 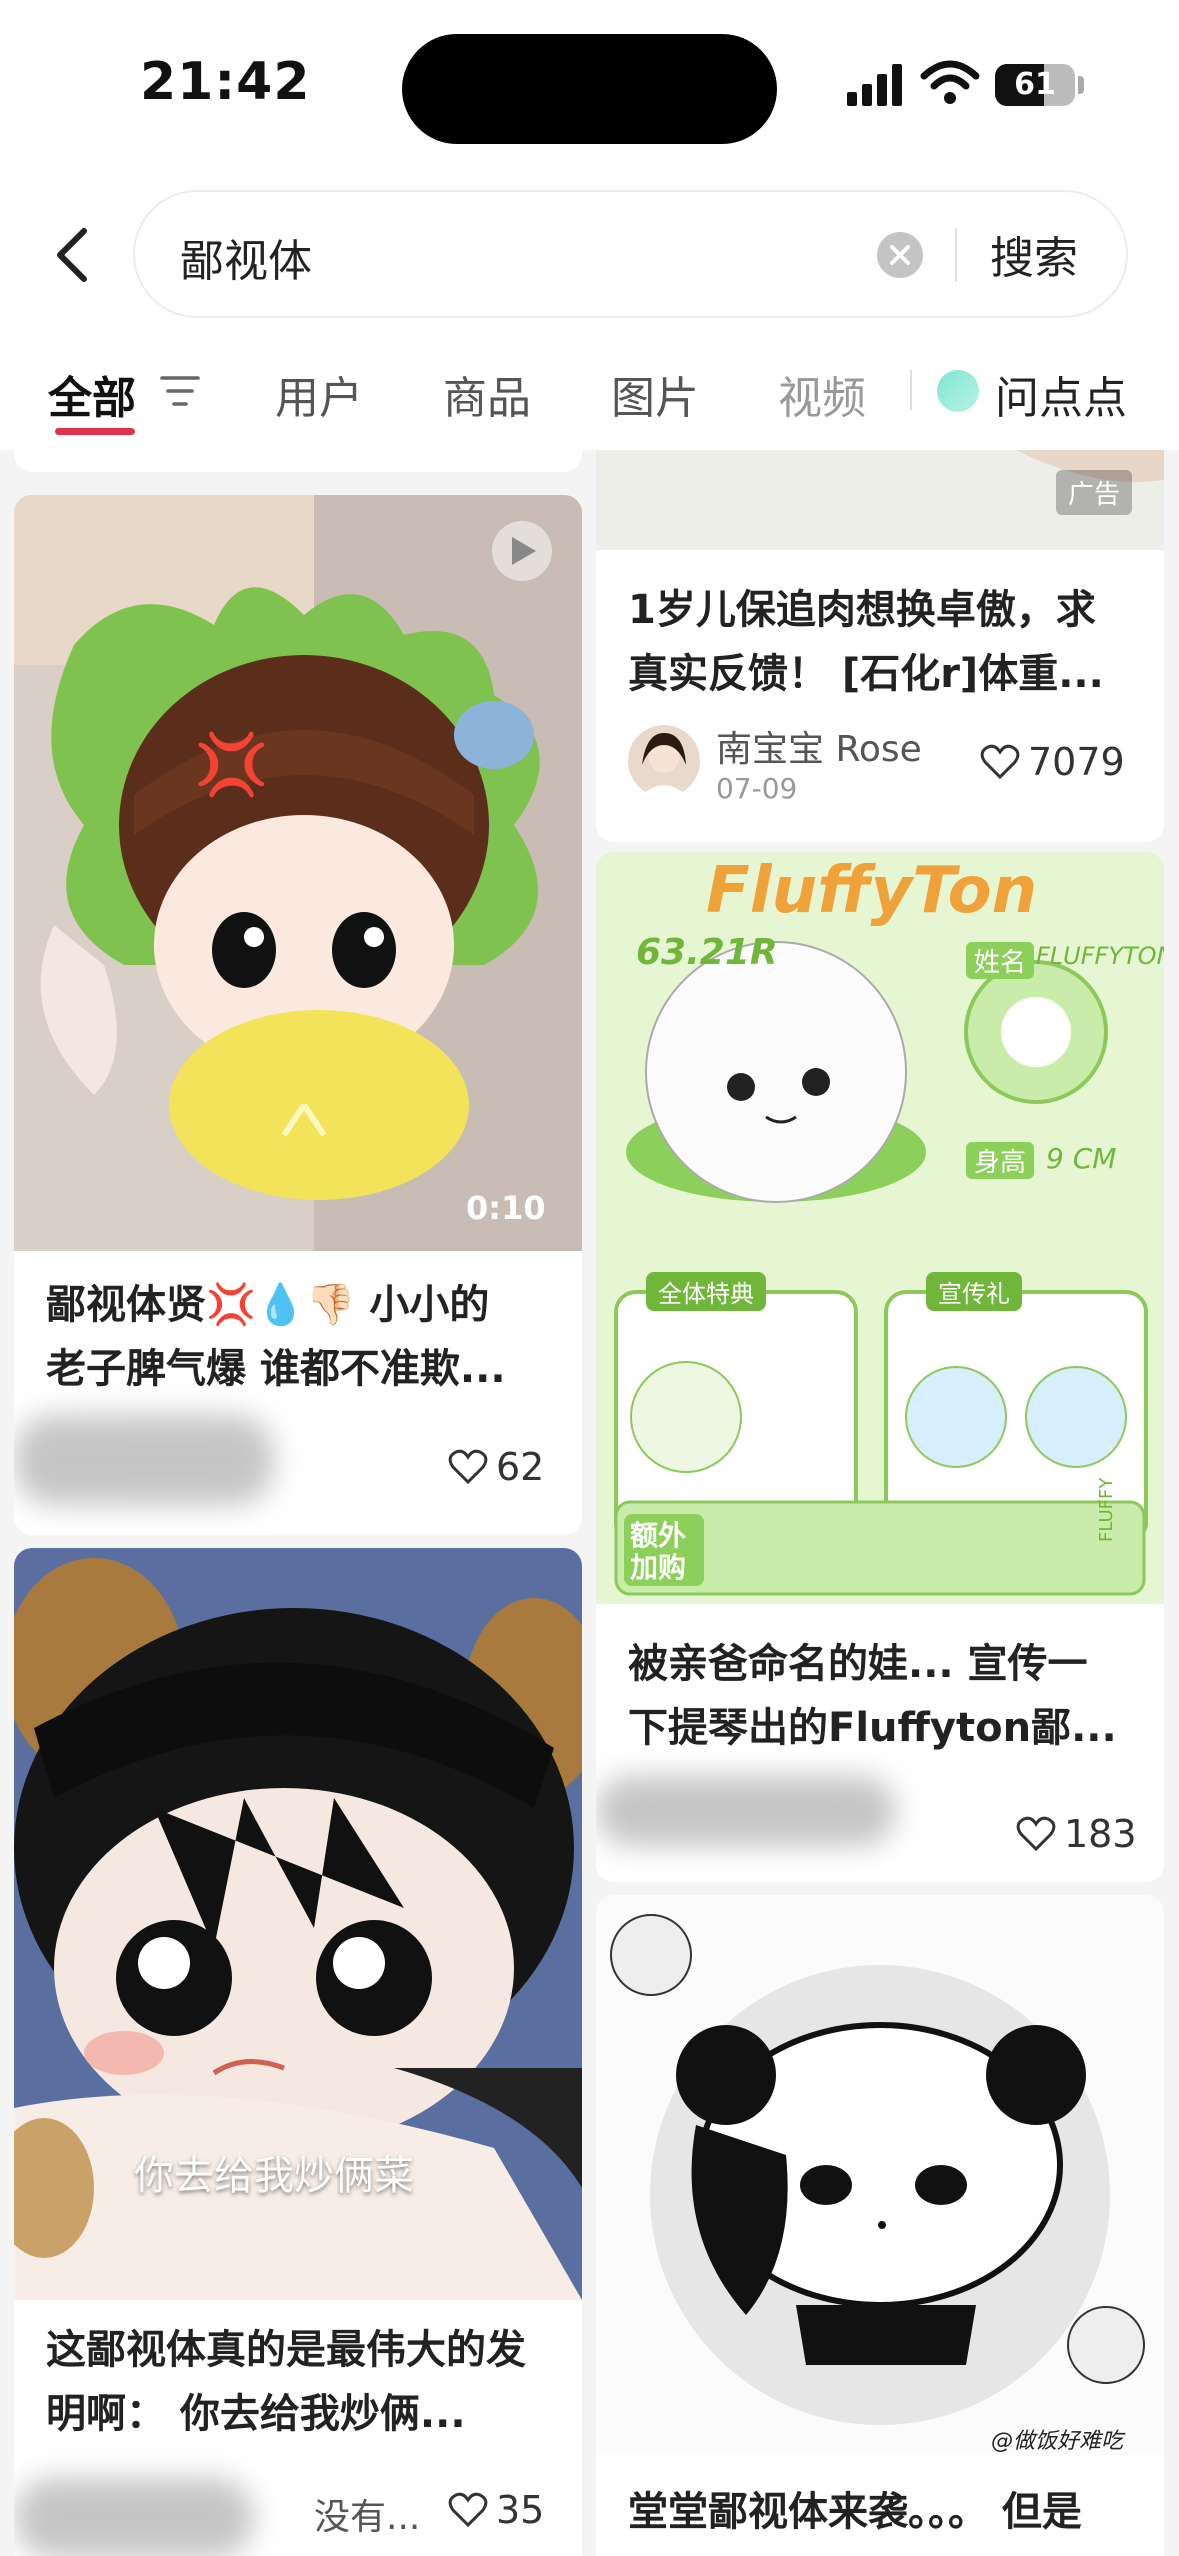 I want to click on tab-images: 图片, so click(x=655, y=394).